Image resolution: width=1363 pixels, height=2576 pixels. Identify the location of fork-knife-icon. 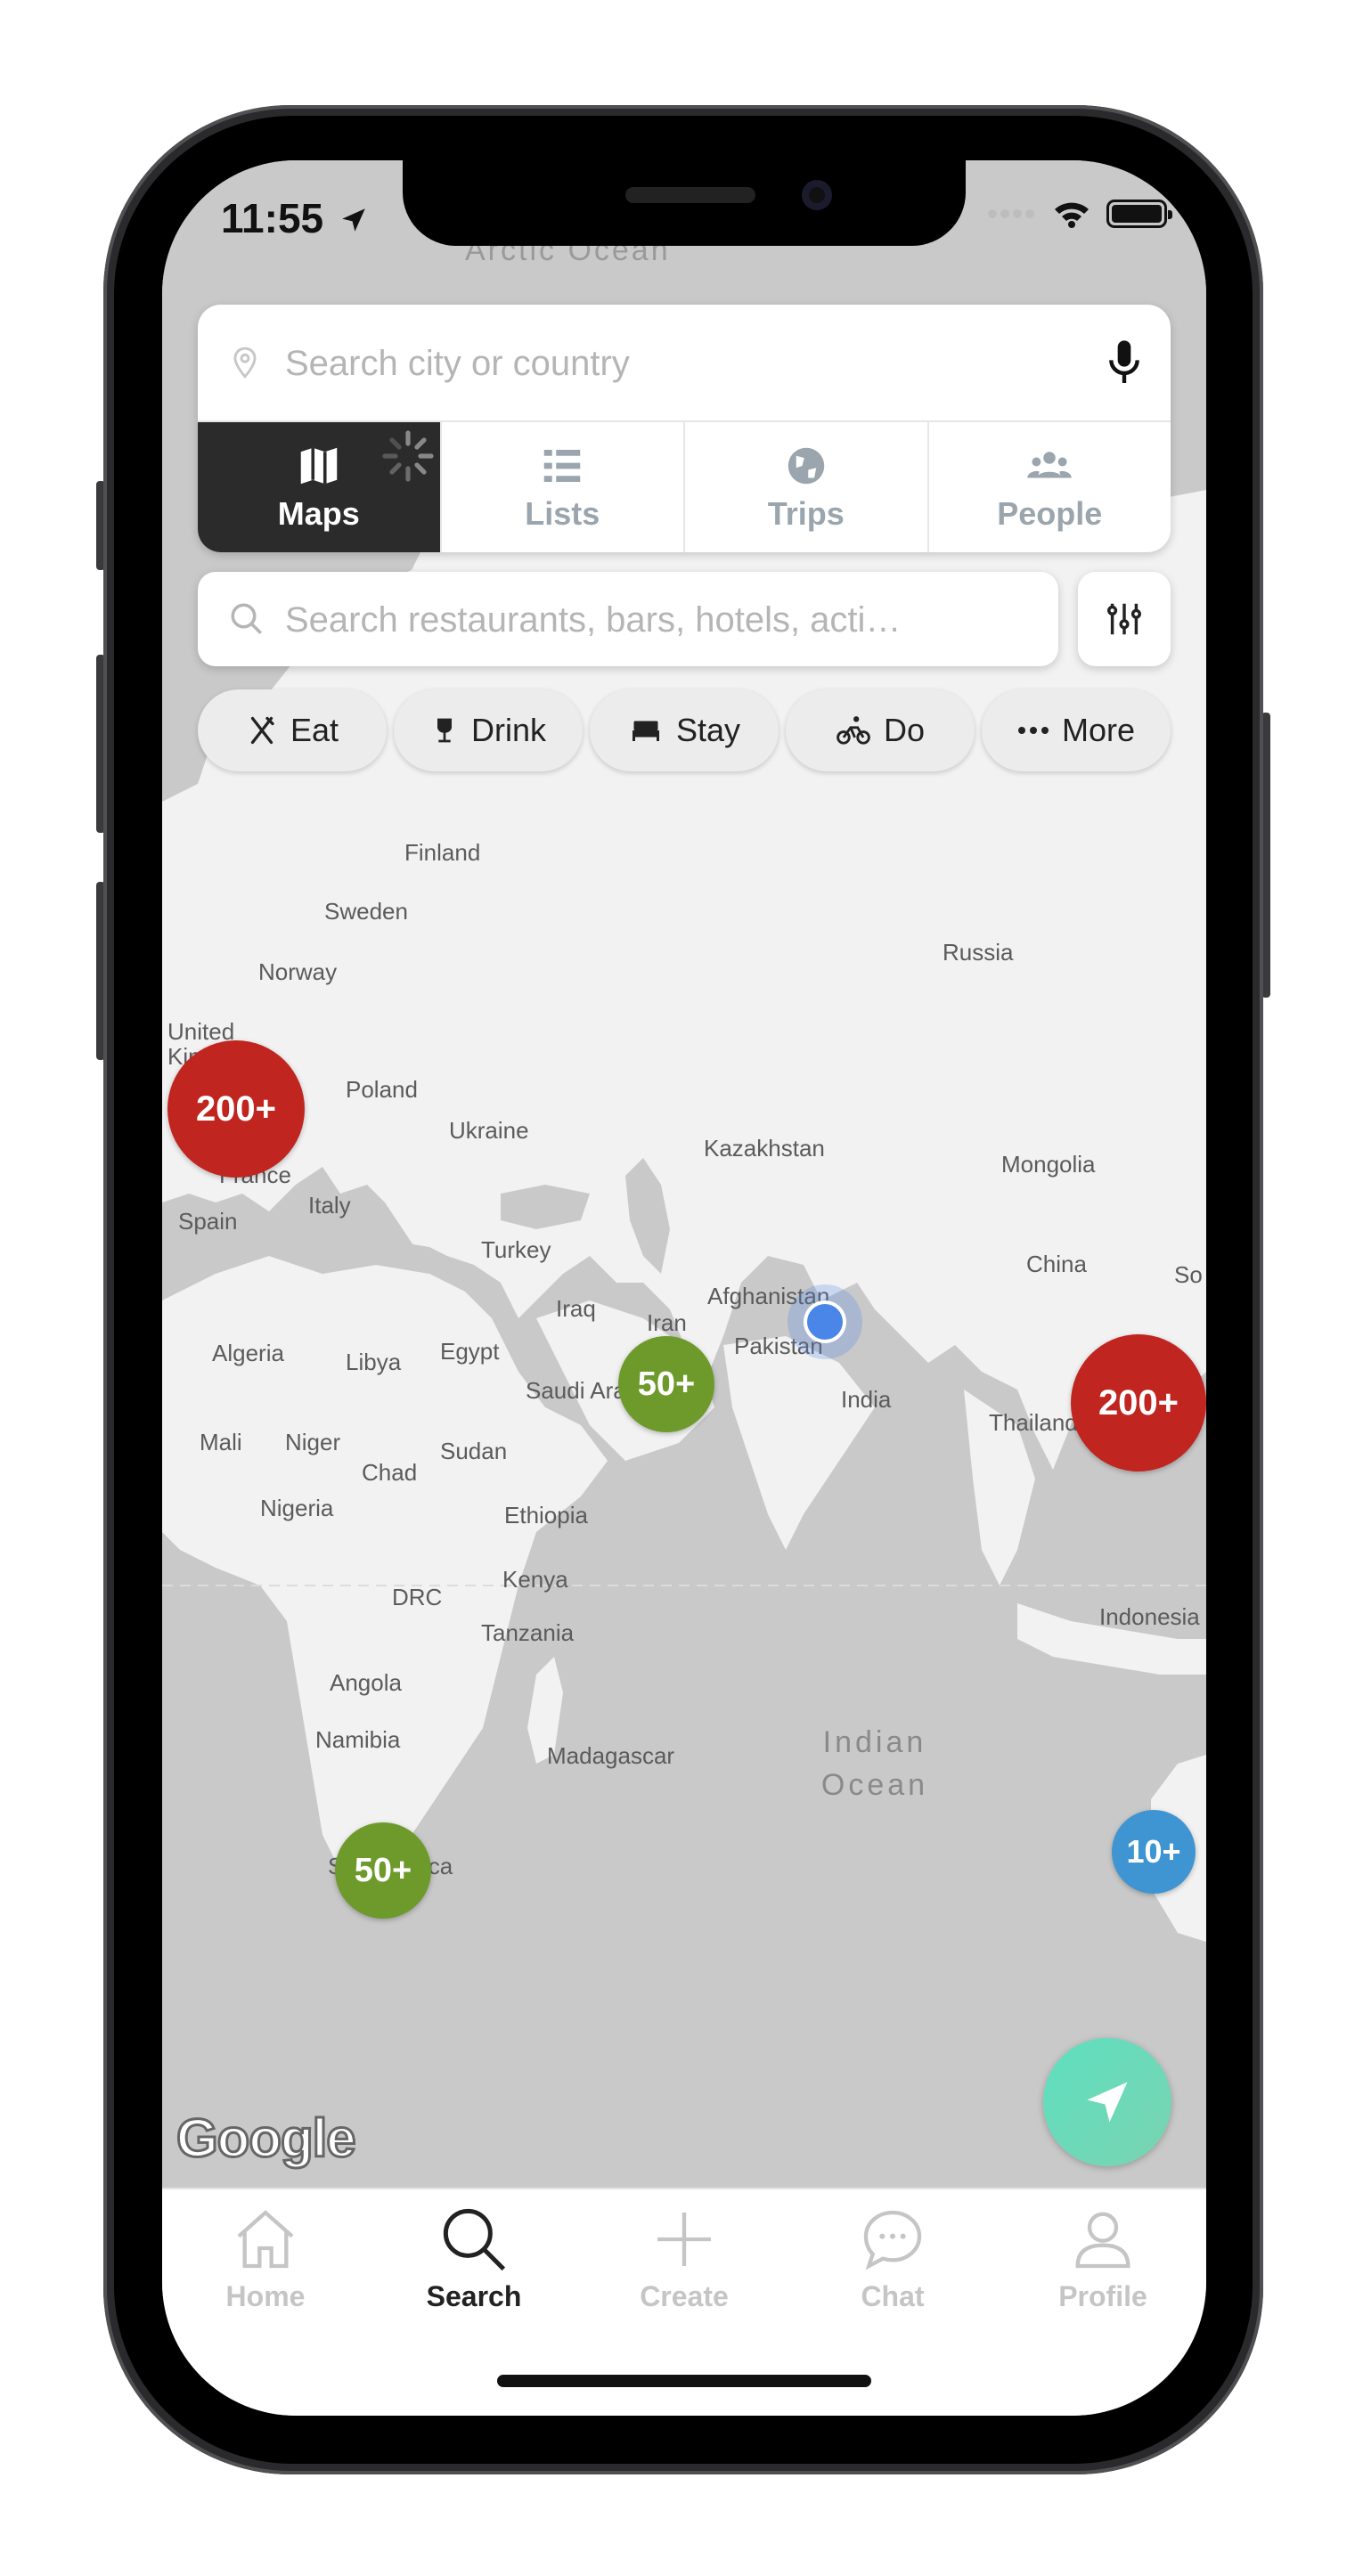
(262, 731).